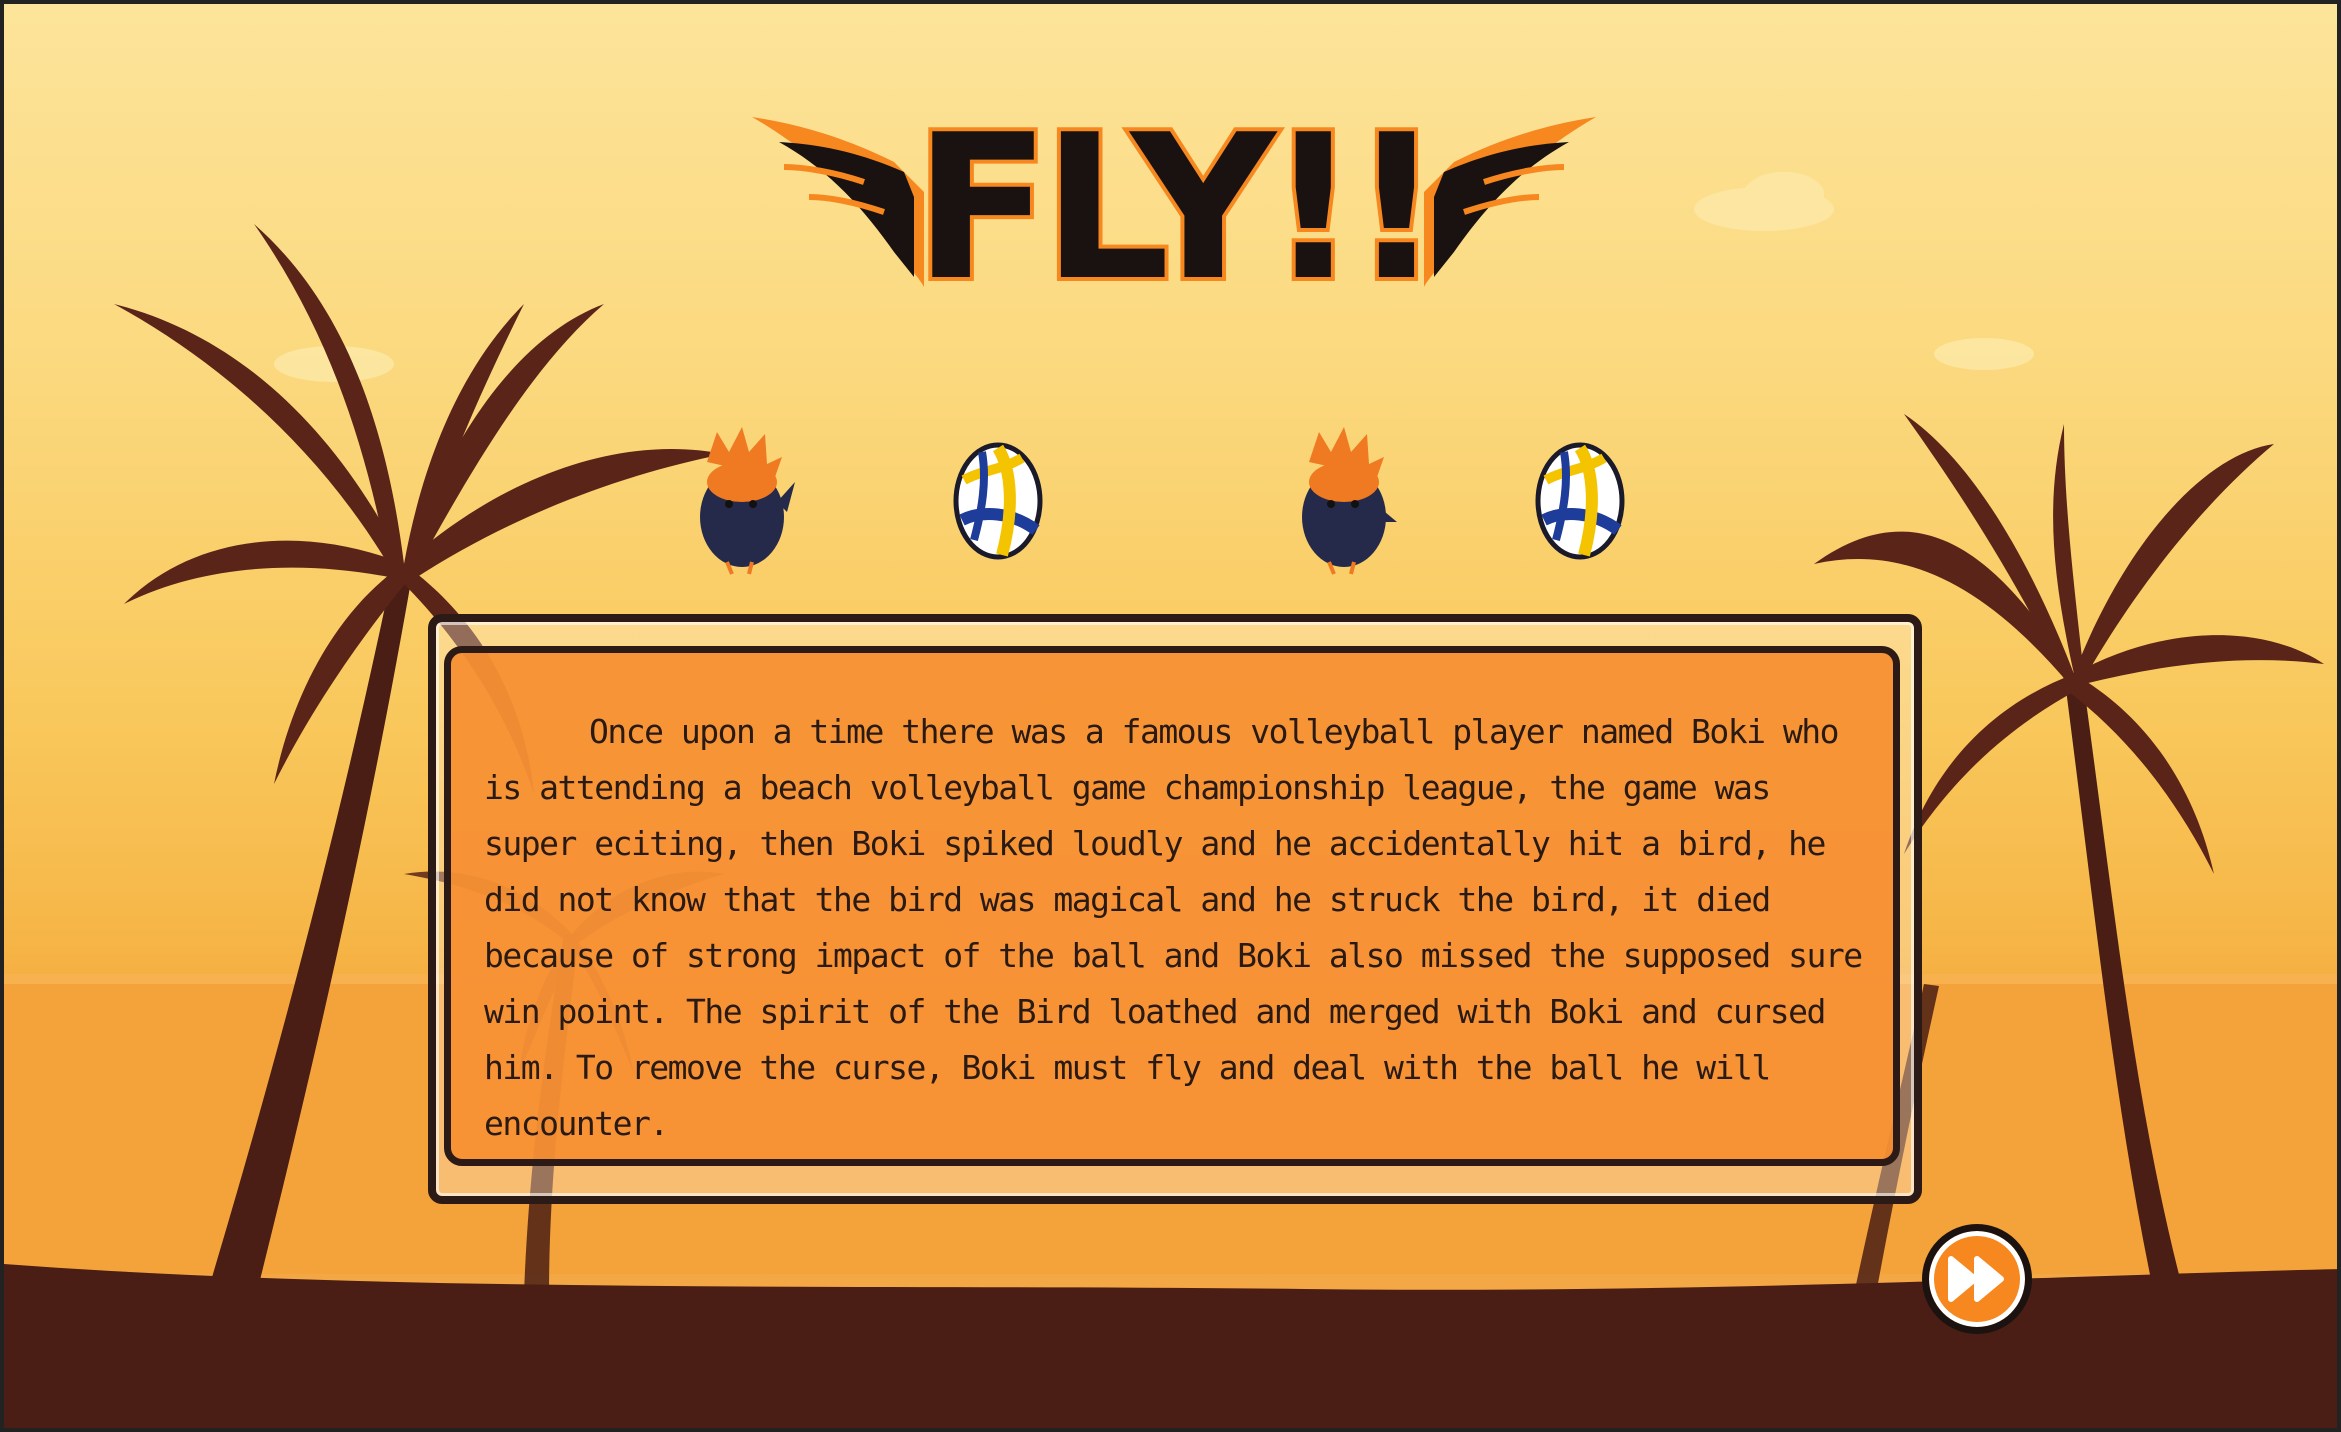  I want to click on left-wing-icon, so click(838, 202).